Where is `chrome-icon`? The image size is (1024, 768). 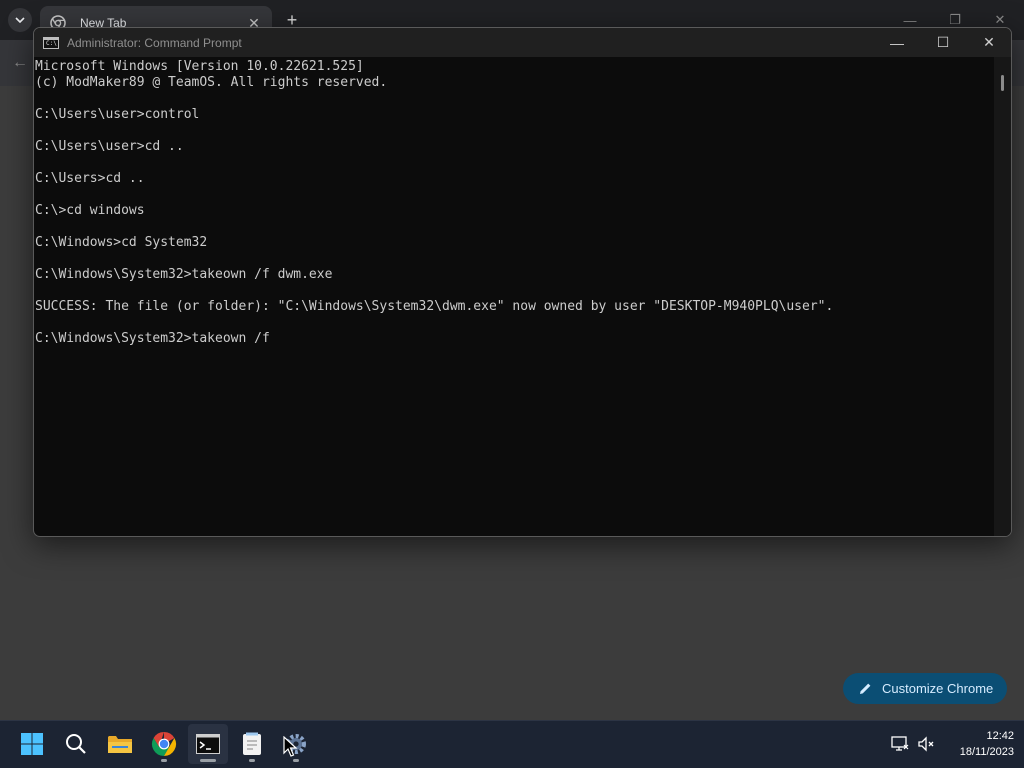 chrome-icon is located at coordinates (164, 744).